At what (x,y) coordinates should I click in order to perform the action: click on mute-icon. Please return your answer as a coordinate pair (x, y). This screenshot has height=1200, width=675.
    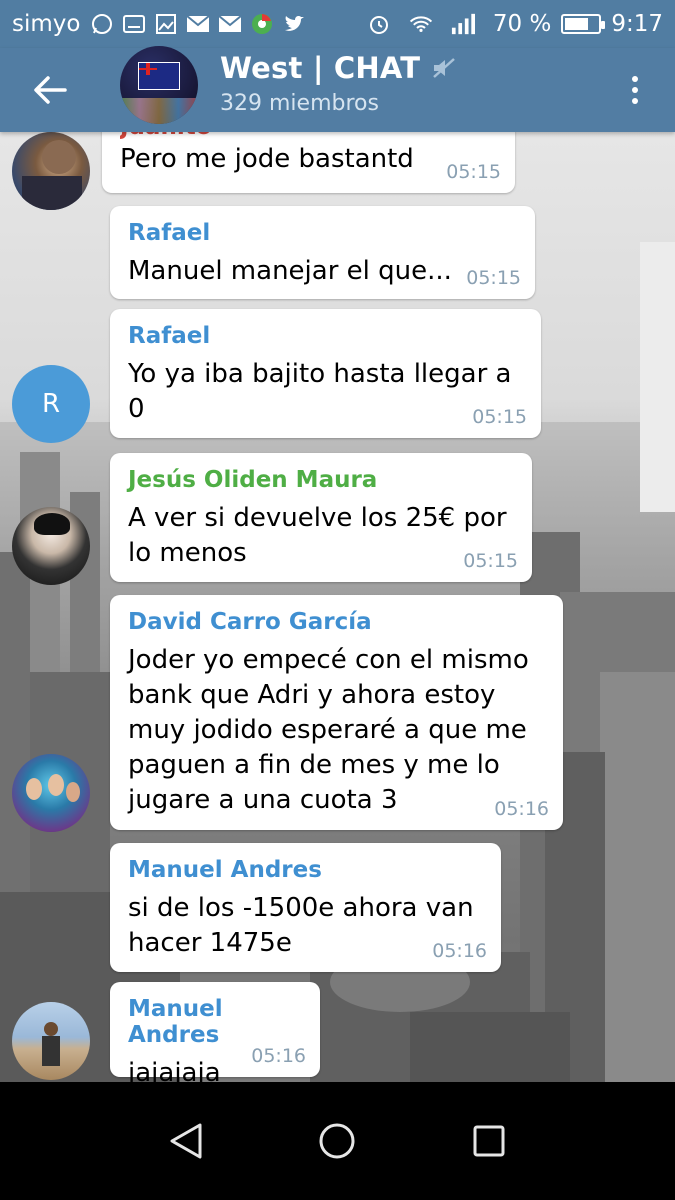
    Looking at the image, I should click on (444, 67).